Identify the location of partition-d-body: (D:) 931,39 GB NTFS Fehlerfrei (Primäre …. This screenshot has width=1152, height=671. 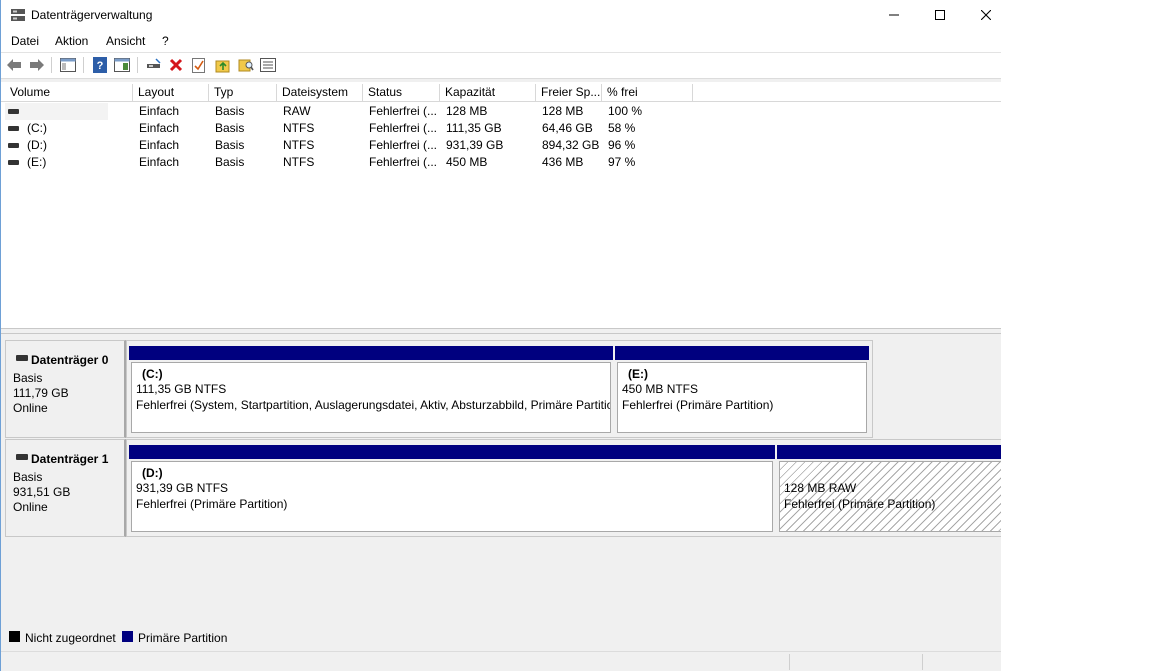
(452, 496).